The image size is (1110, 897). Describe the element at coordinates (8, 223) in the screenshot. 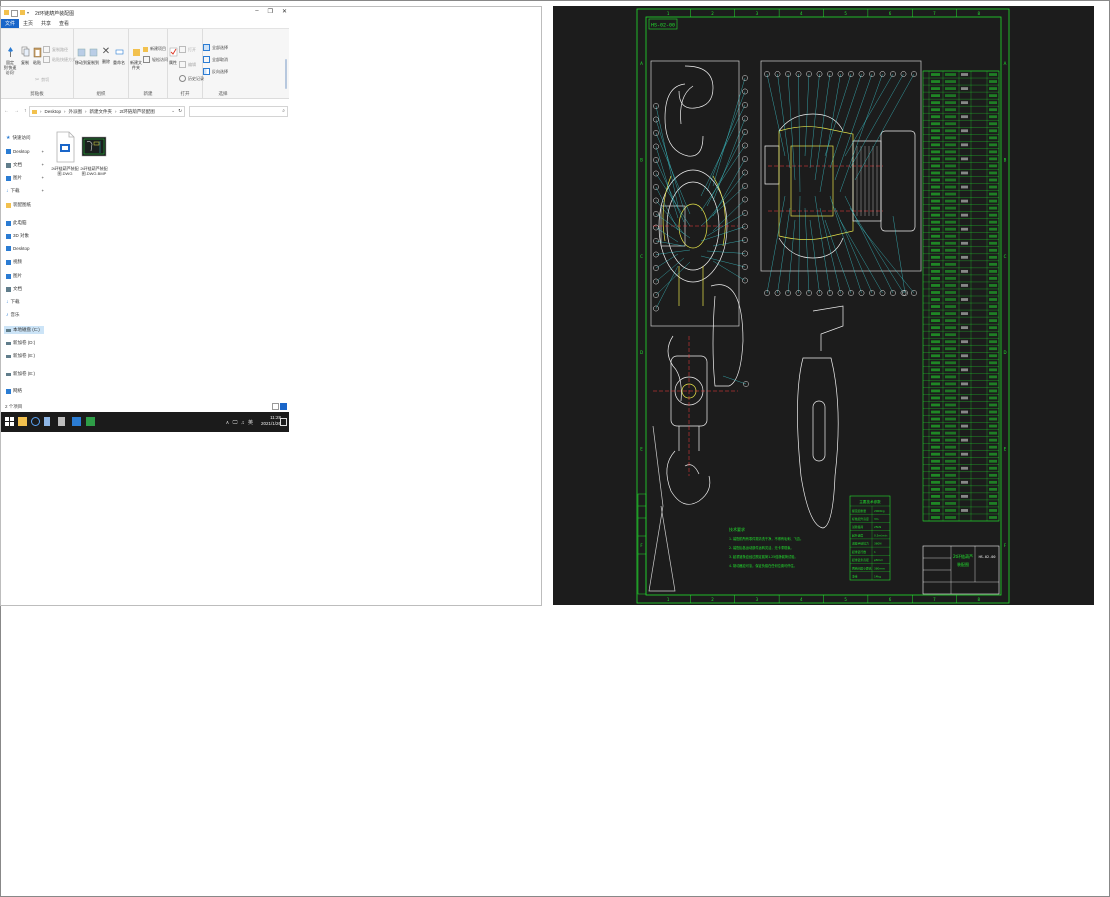

I see `computer-icon` at that location.